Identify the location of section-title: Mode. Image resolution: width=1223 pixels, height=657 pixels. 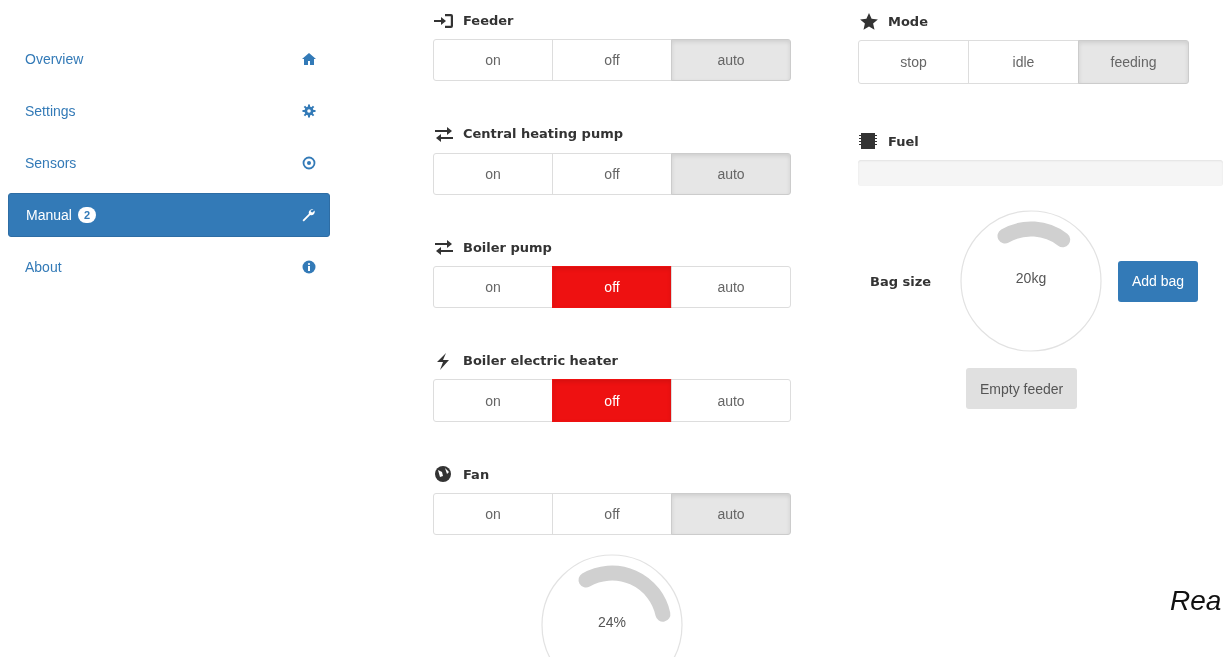
(908, 21).